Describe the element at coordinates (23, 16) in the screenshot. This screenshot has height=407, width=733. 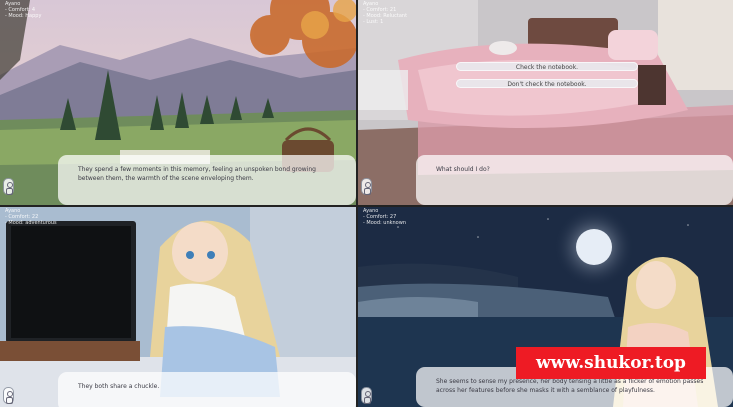
I see `stat-line: - Mood: Happy` at that location.